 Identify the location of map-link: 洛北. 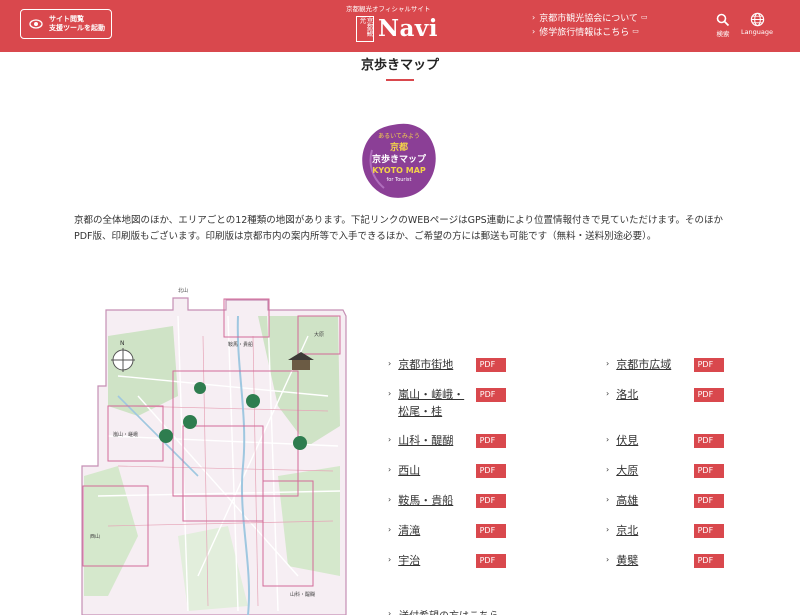
(654, 394).